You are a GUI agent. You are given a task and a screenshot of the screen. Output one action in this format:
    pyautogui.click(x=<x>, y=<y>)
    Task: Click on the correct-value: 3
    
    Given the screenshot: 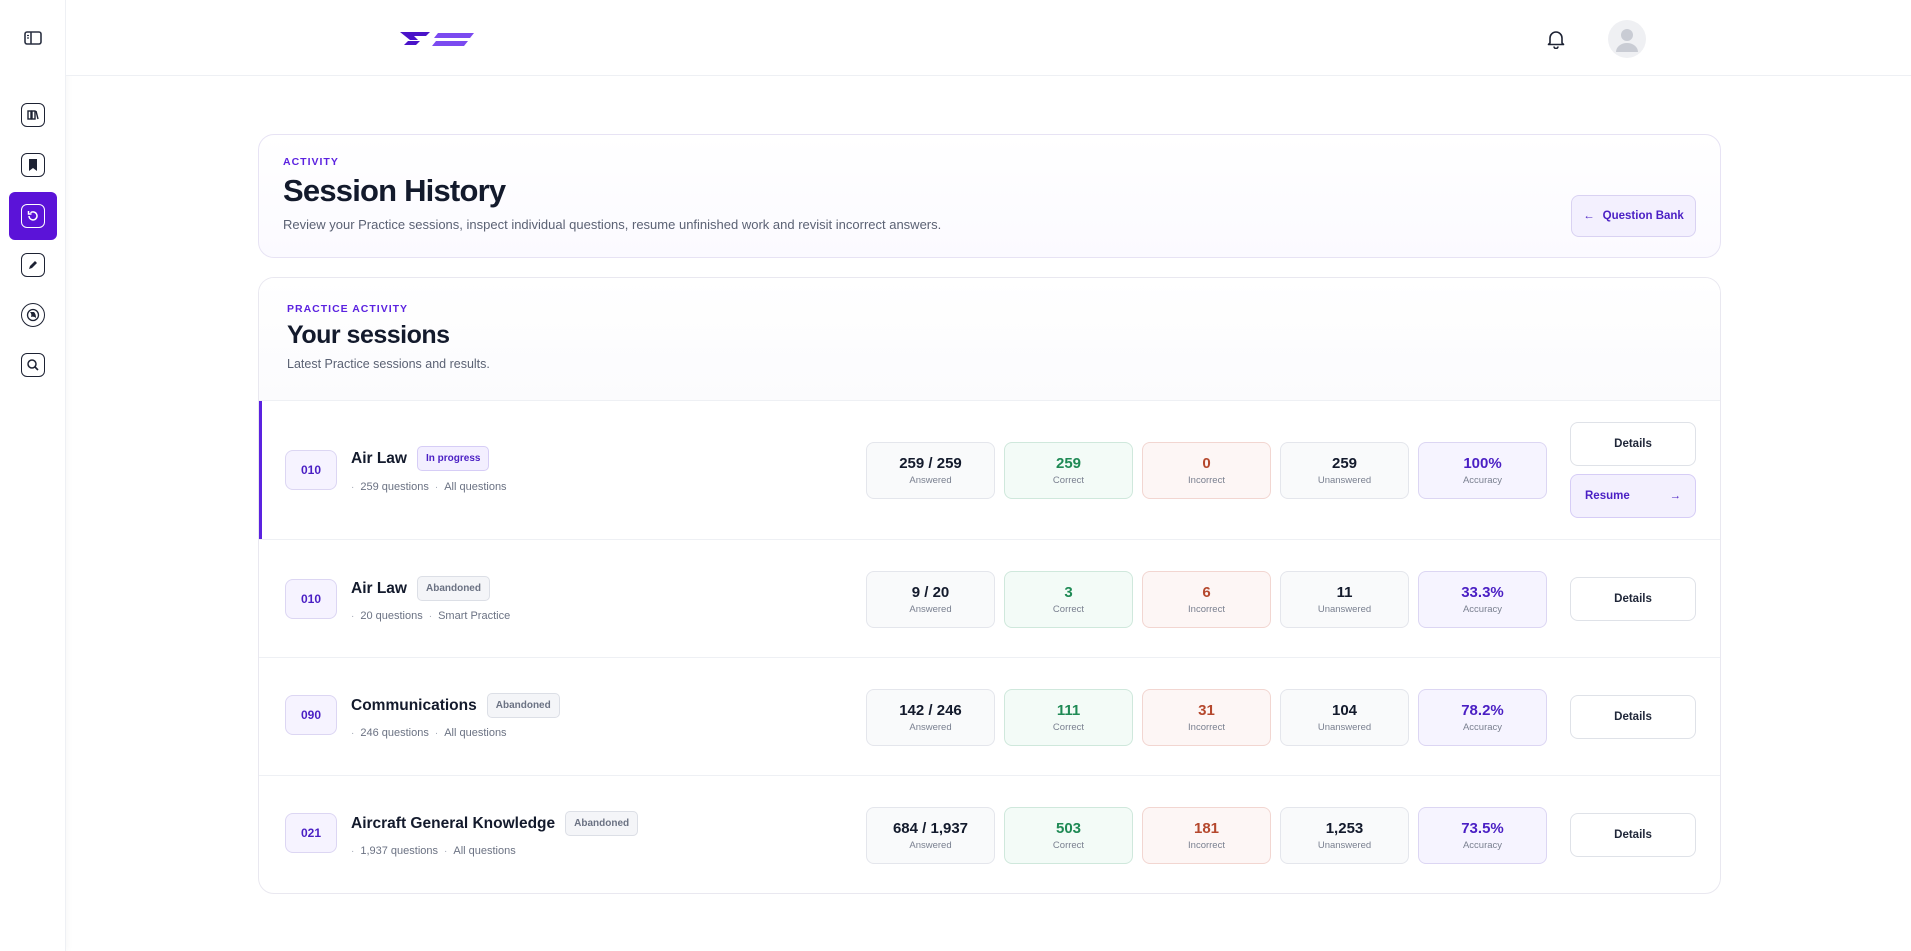 What is the action you would take?
    pyautogui.click(x=1068, y=592)
    